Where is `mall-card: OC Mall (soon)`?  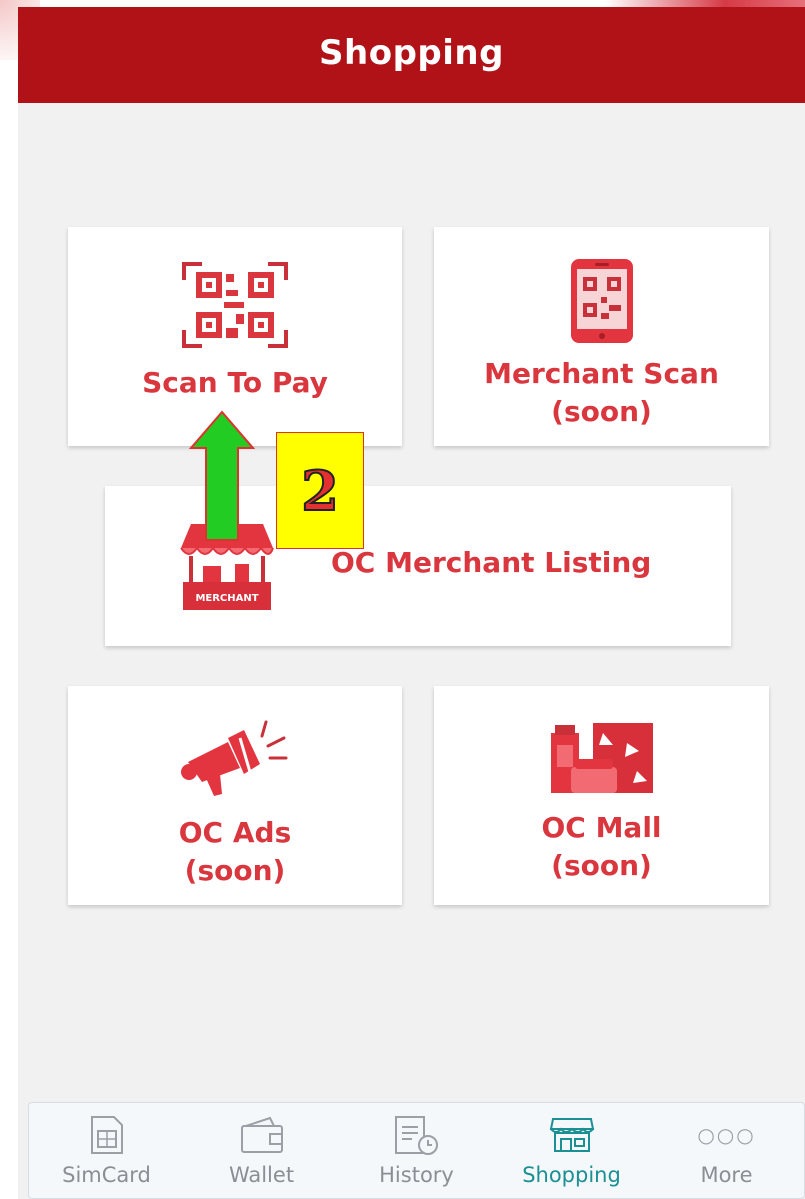 mall-card: OC Mall (soon) is located at coordinates (601, 795).